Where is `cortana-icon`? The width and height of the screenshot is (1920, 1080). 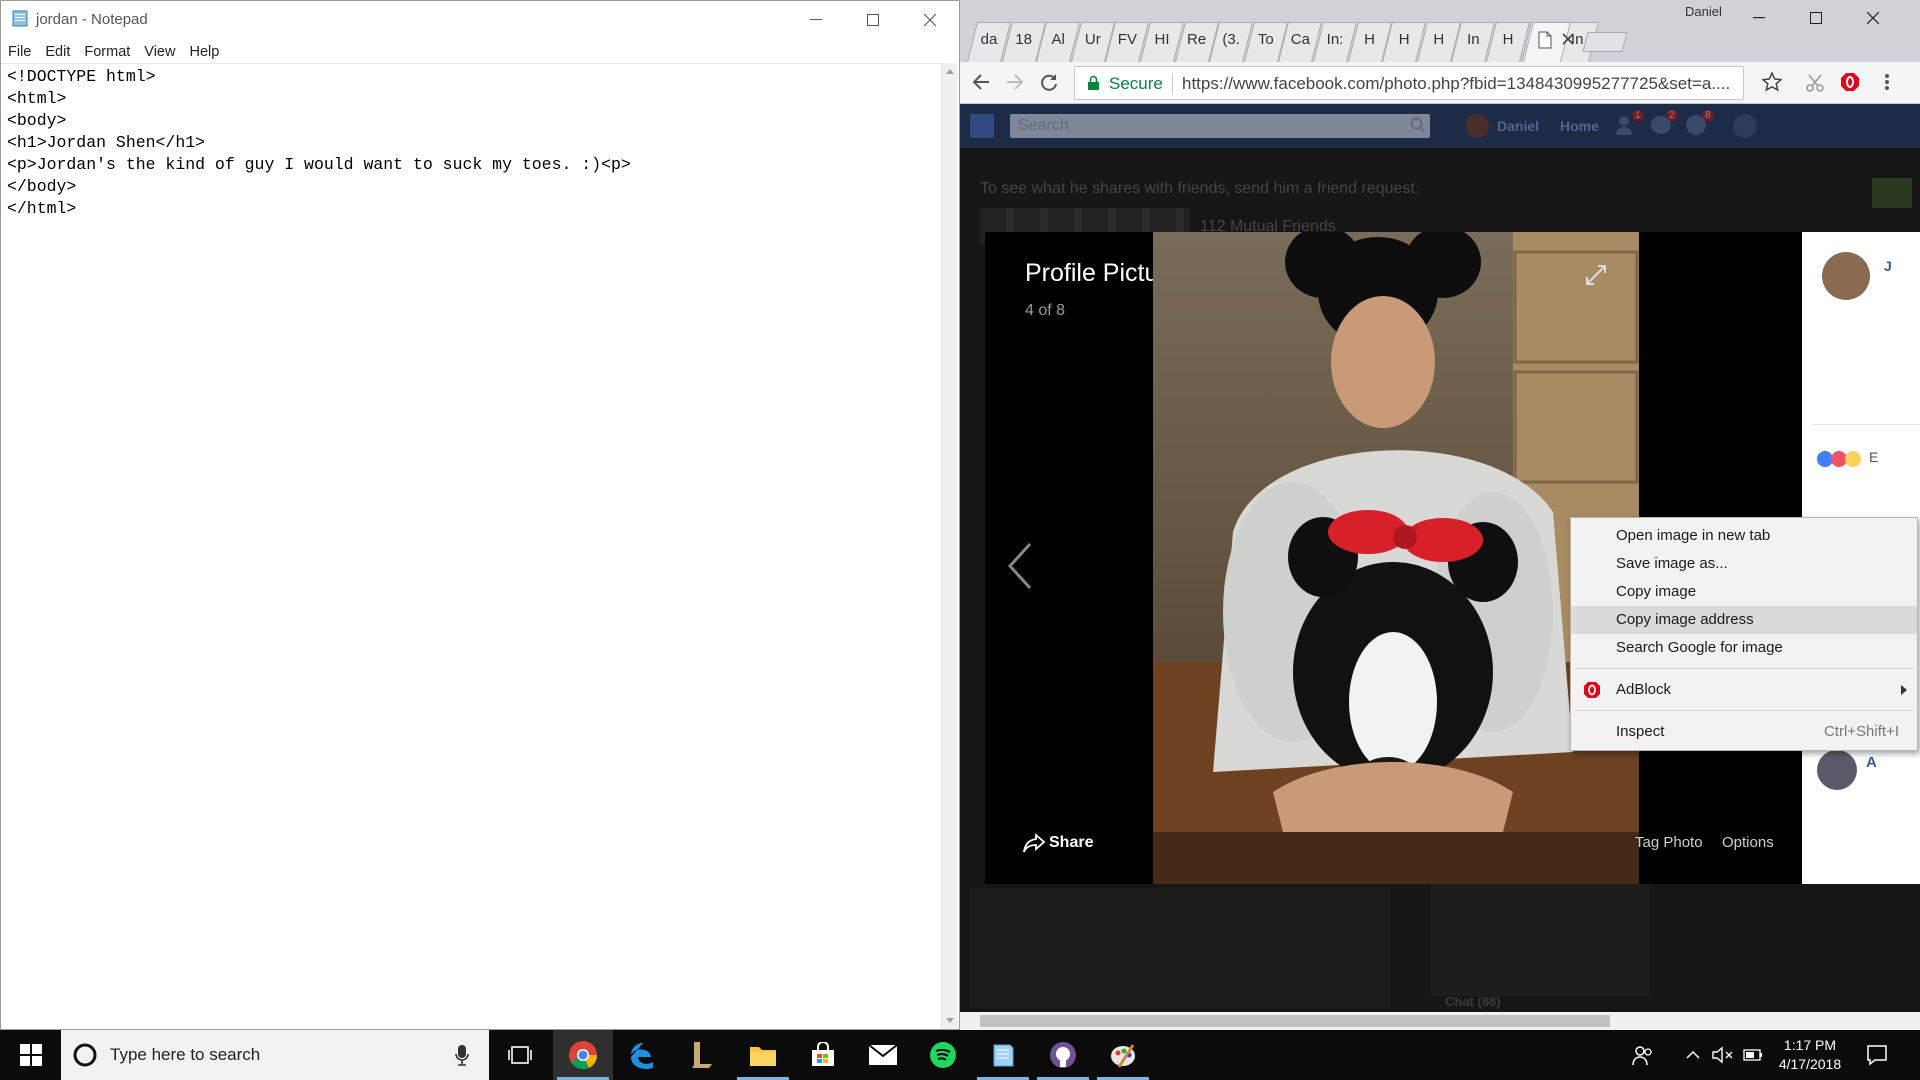
cortana-icon is located at coordinates (85, 1055).